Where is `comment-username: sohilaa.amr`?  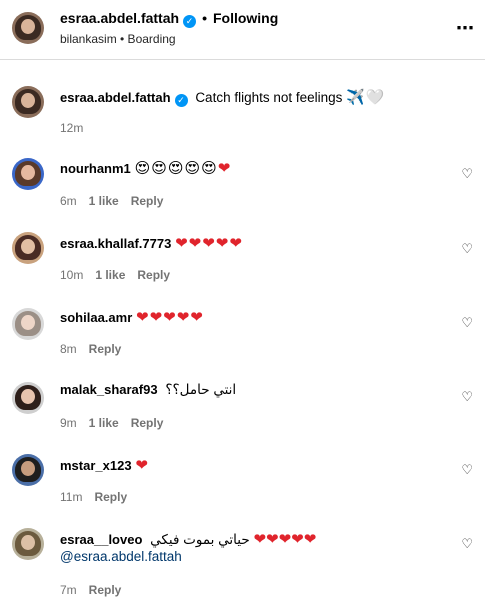 comment-username: sohilaa.amr is located at coordinates (96, 317).